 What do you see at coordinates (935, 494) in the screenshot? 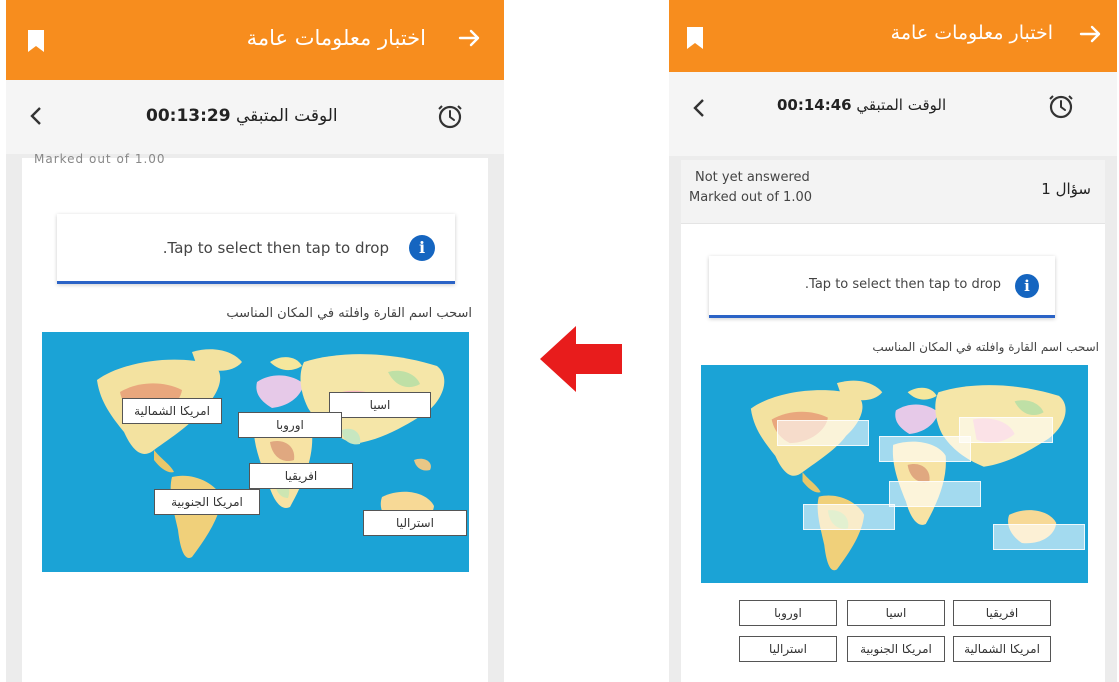
I see `drop-zone-africa` at bounding box center [935, 494].